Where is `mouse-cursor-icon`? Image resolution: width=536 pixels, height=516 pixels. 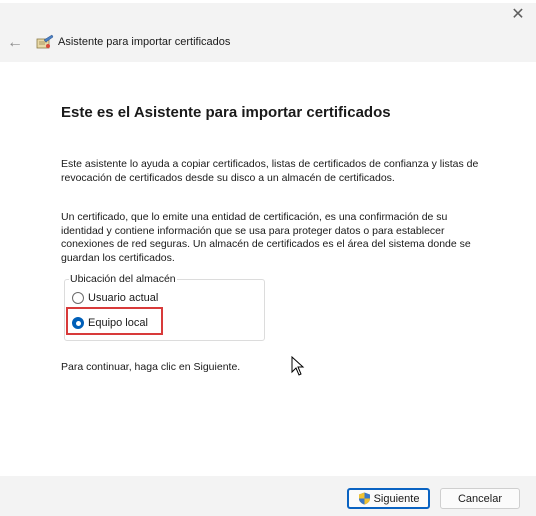
mouse-cursor-icon is located at coordinates (298, 366).